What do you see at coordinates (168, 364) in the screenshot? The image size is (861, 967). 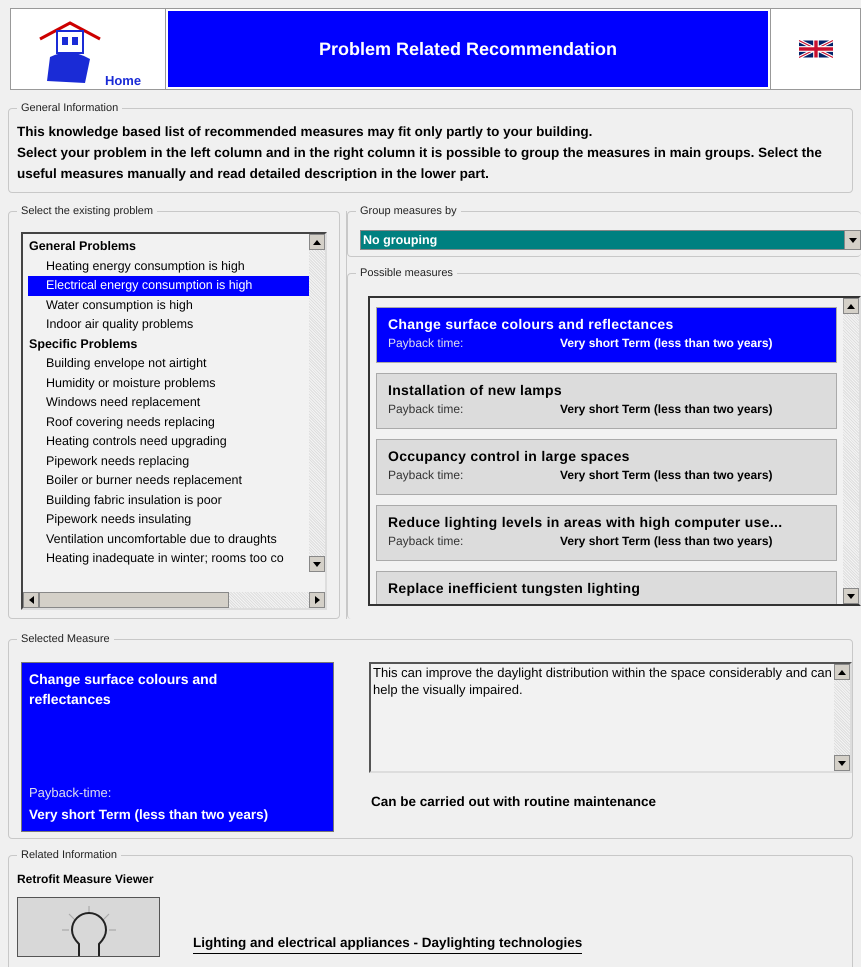 I see `problem-item: Building envelope not airtight` at bounding box center [168, 364].